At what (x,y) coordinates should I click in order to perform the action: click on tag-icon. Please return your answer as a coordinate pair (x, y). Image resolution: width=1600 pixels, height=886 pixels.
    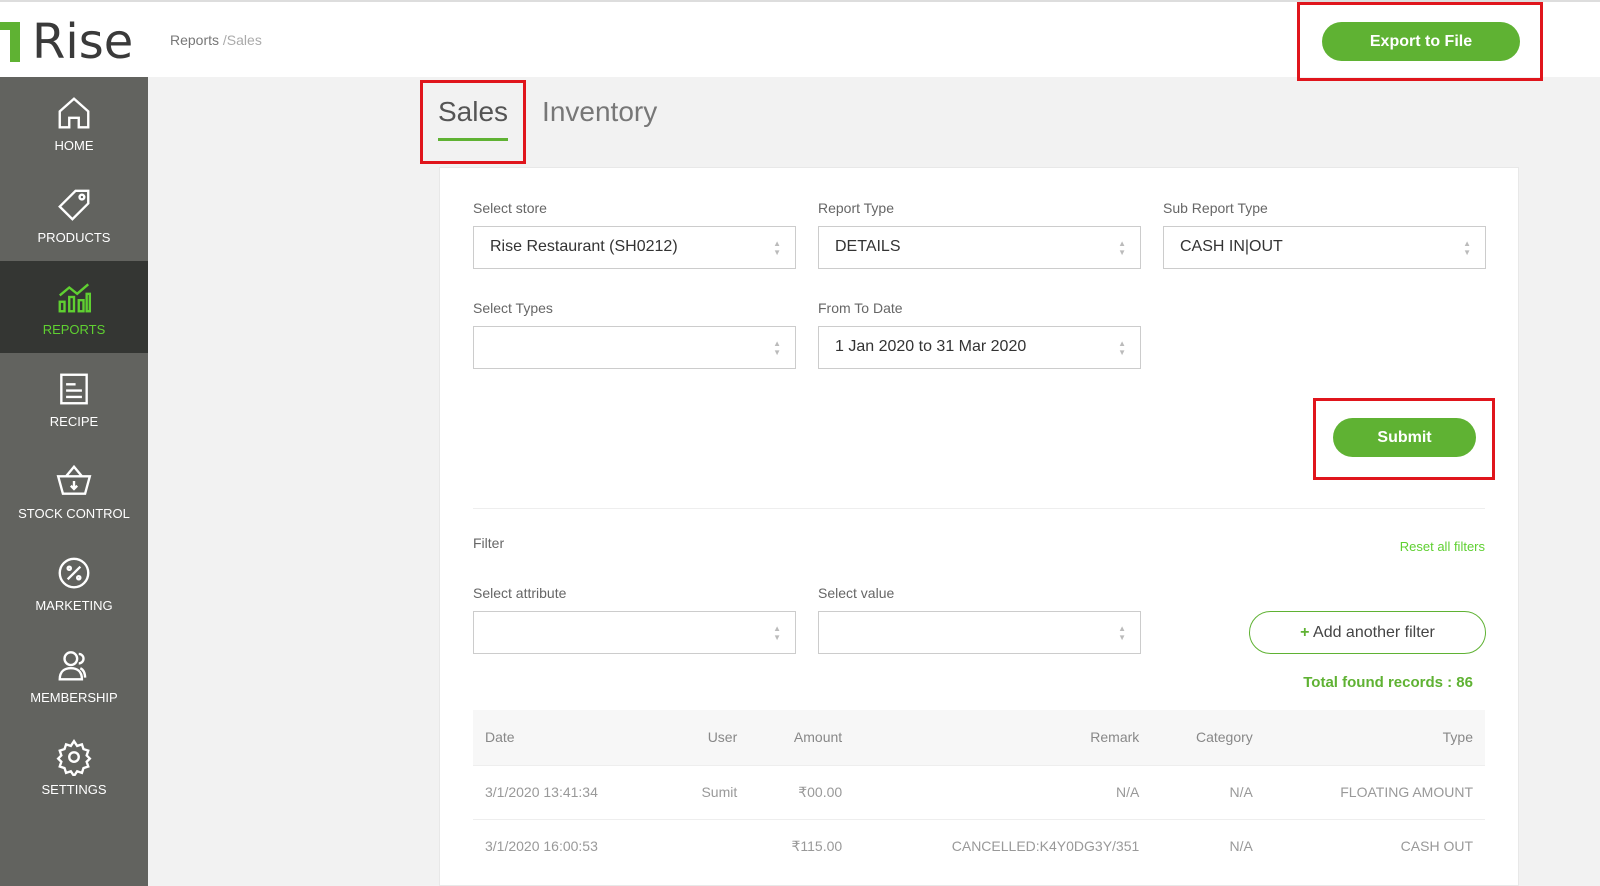
    Looking at the image, I should click on (74, 205).